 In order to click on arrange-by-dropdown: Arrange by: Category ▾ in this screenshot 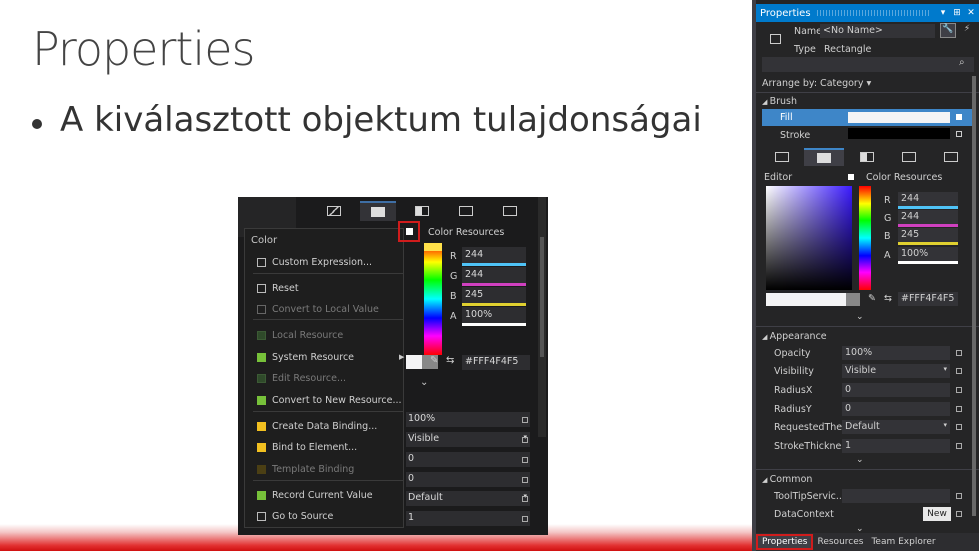, I will do `click(816, 83)`.